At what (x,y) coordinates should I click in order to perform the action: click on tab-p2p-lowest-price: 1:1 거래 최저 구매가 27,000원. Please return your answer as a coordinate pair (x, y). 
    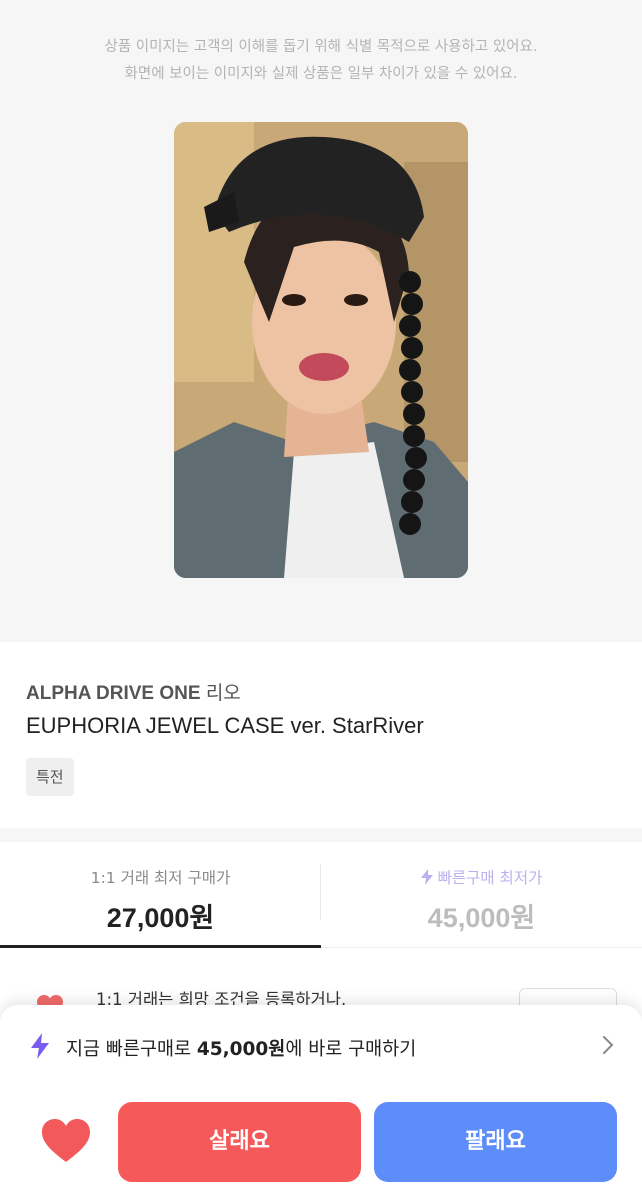
    Looking at the image, I should click on (160, 895).